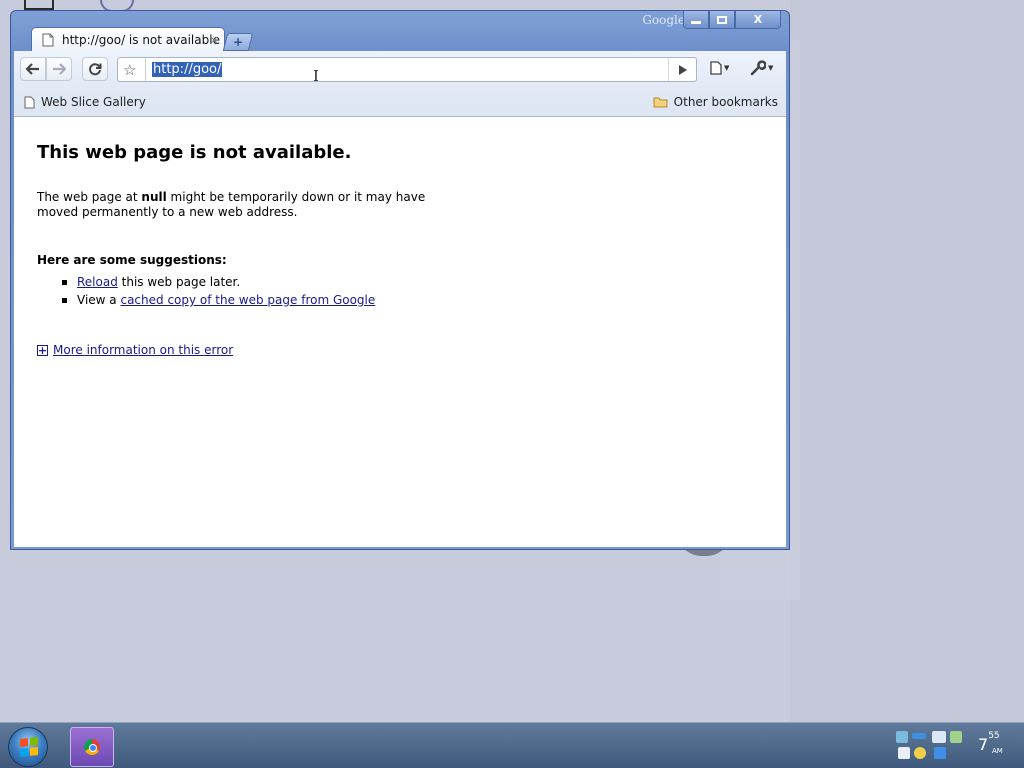  Describe the element at coordinates (919, 736) in the screenshot. I see `taskbar-bar-icon` at that location.